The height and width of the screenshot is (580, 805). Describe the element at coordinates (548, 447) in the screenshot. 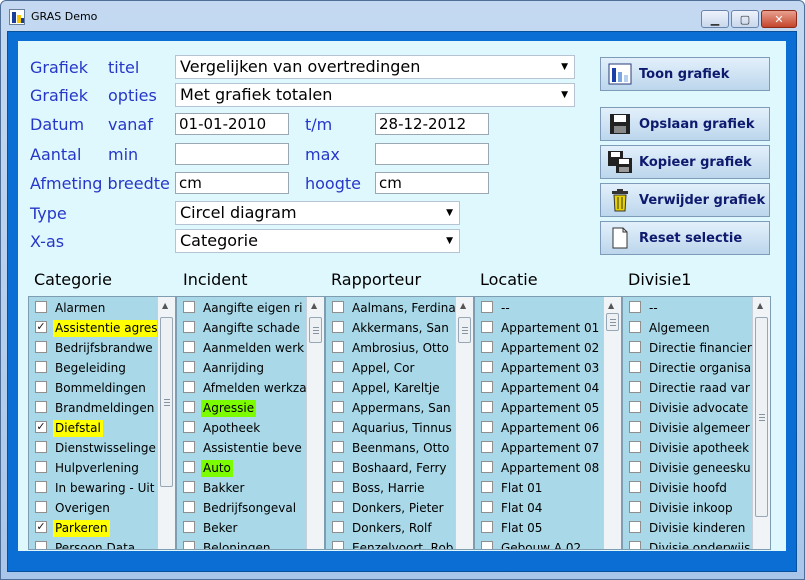

I see `list-item: Appartement 07` at that location.